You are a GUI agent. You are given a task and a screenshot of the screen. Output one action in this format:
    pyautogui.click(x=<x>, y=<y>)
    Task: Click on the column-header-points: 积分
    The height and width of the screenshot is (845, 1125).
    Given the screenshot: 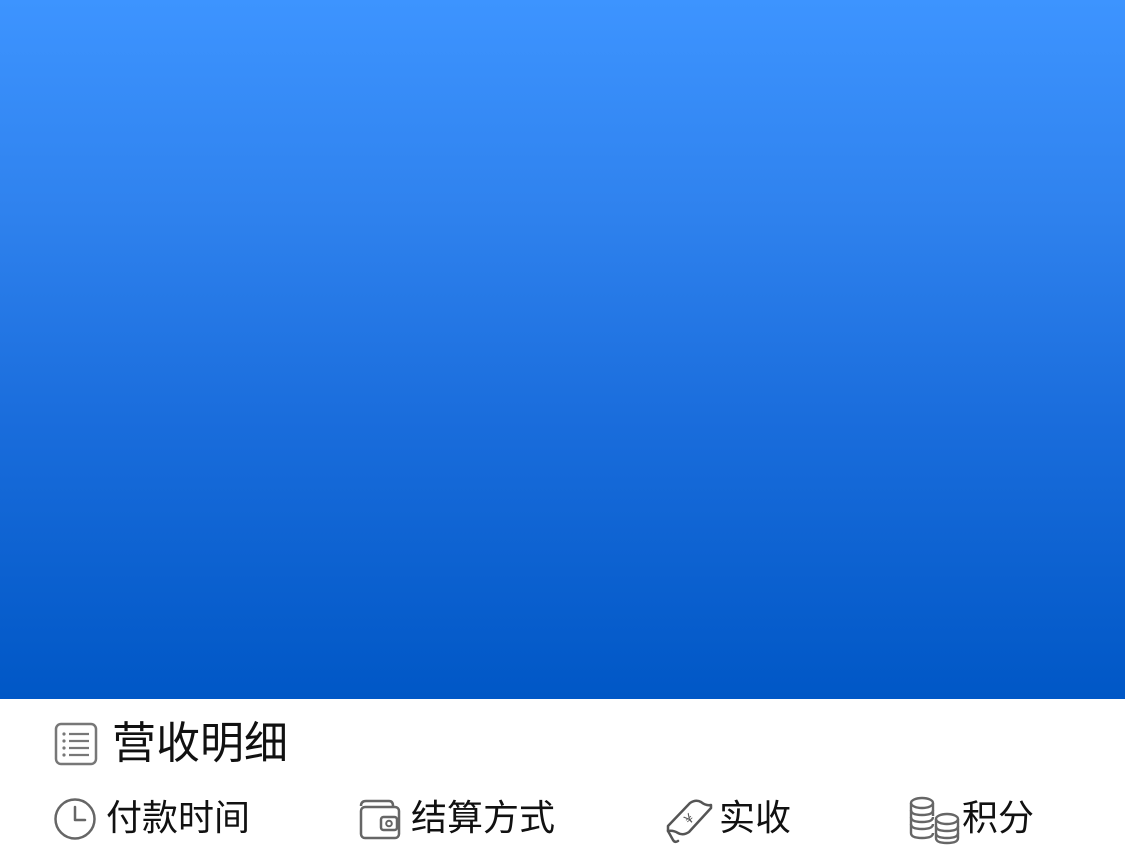 What is the action you would take?
    pyautogui.click(x=971, y=819)
    